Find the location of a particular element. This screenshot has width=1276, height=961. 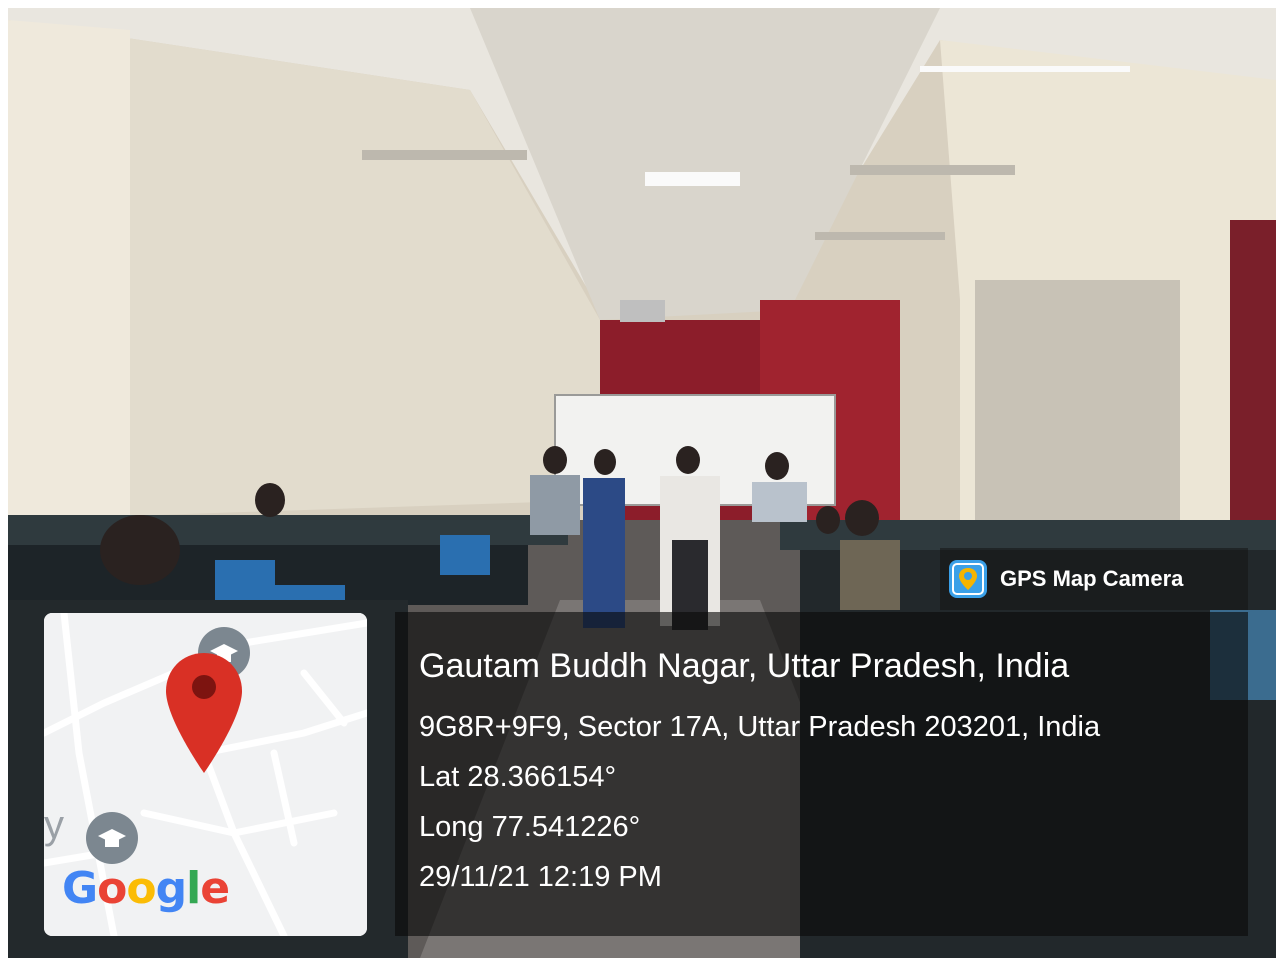

app-name-label: GPS Map Camera is located at coordinates (1092, 578).